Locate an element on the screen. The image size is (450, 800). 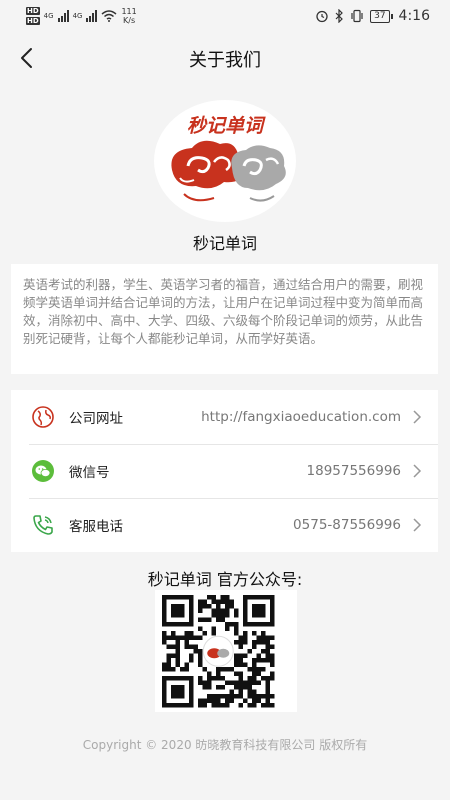
qr-code-image is located at coordinates (218, 651).